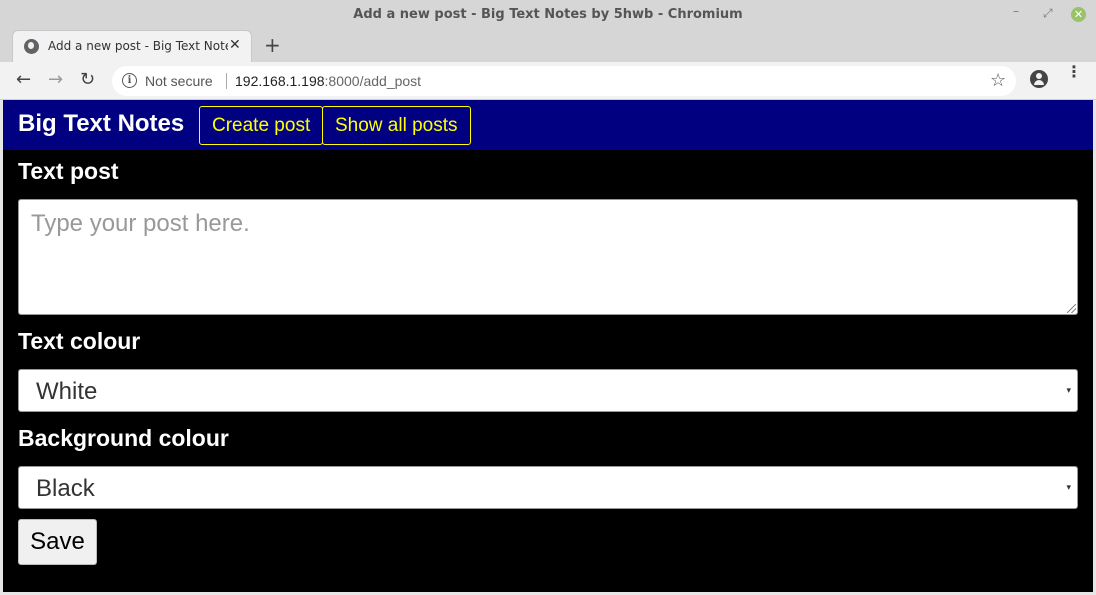  Describe the element at coordinates (1078, 14) in the screenshot. I see `close-window-icon: ✕` at that location.